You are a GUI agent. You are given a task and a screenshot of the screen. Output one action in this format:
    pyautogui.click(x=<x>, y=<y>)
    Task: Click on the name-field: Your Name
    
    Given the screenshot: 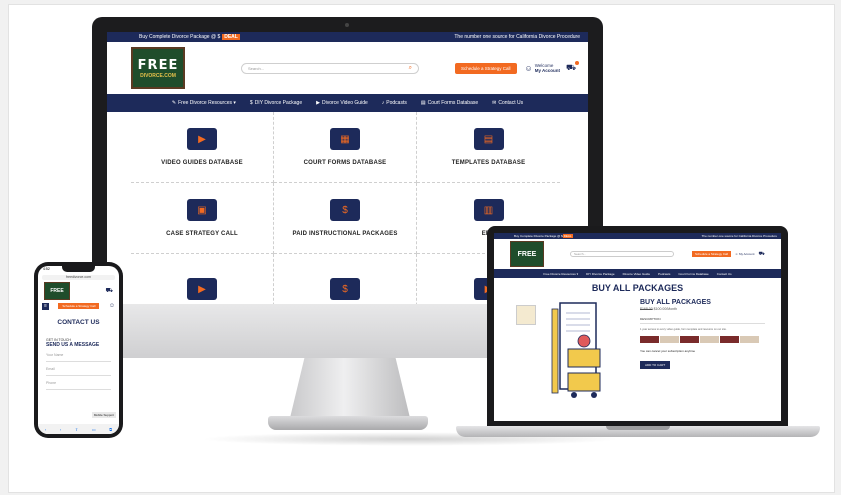 What is the action you would take?
    pyautogui.click(x=78, y=356)
    